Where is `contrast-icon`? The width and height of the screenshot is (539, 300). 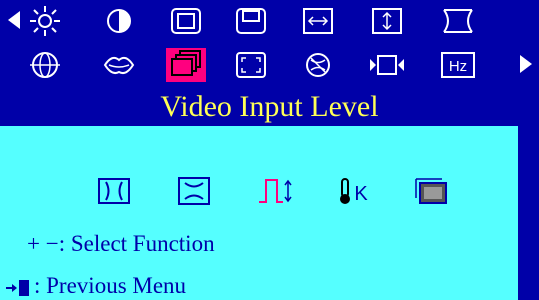 contrast-icon is located at coordinates (119, 21).